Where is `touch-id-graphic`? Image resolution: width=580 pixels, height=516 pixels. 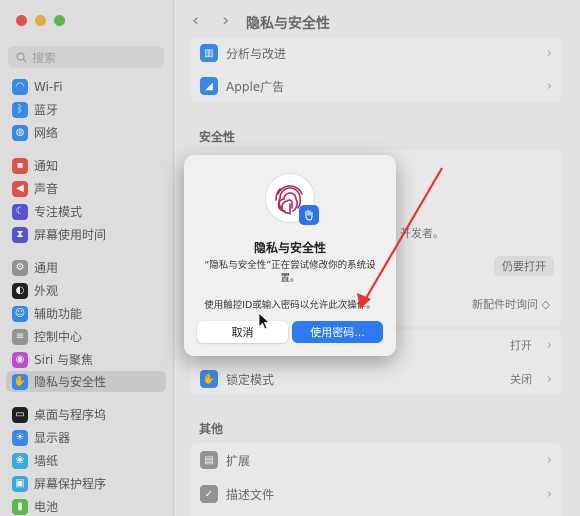
touch-id-graphic is located at coordinates (292, 199).